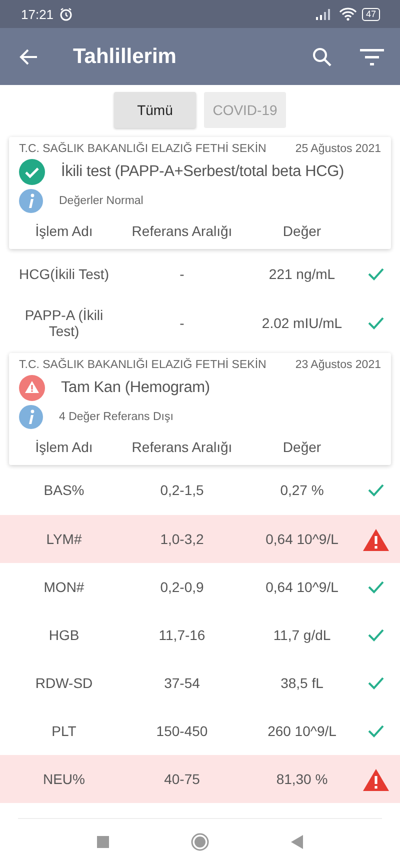  Describe the element at coordinates (64, 490) in the screenshot. I see `table-cell-text: BAS%` at that location.